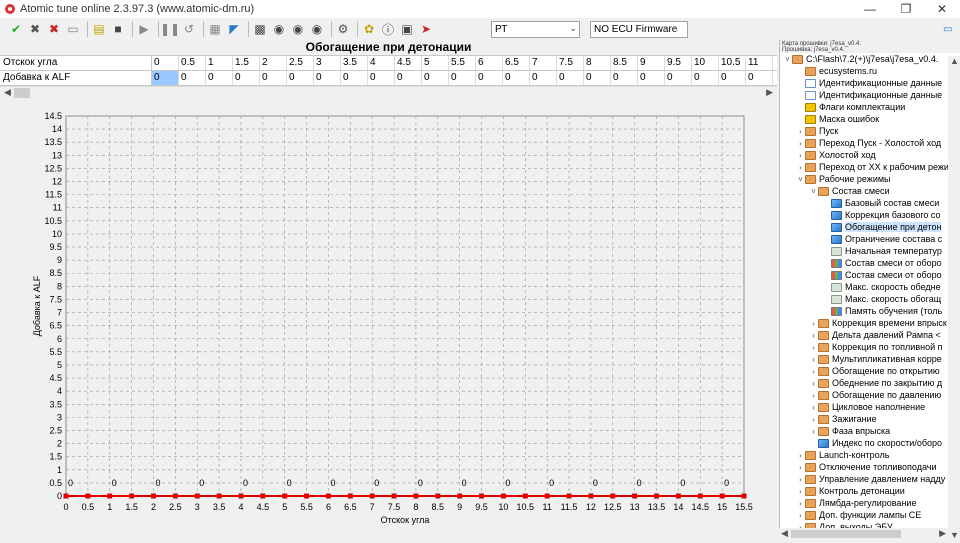  I want to click on x-cell: 8.5, so click(624, 63).